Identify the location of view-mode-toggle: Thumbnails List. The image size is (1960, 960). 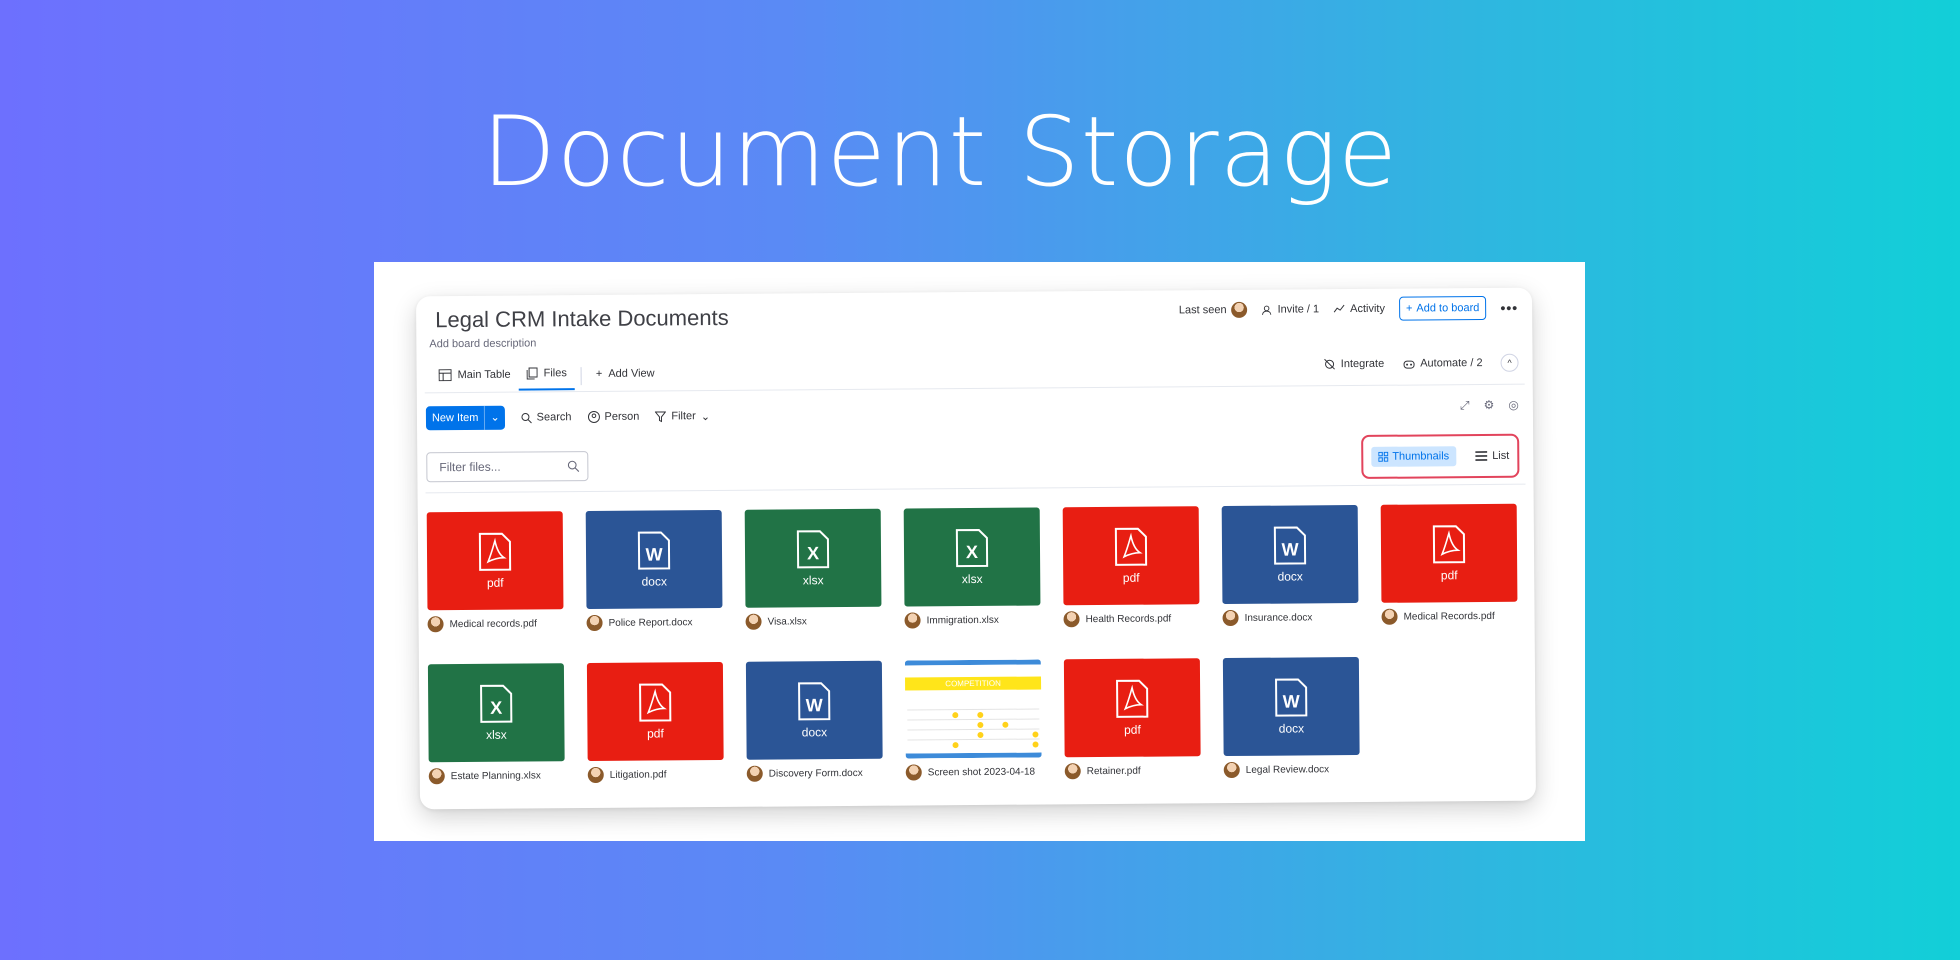
(1440, 456).